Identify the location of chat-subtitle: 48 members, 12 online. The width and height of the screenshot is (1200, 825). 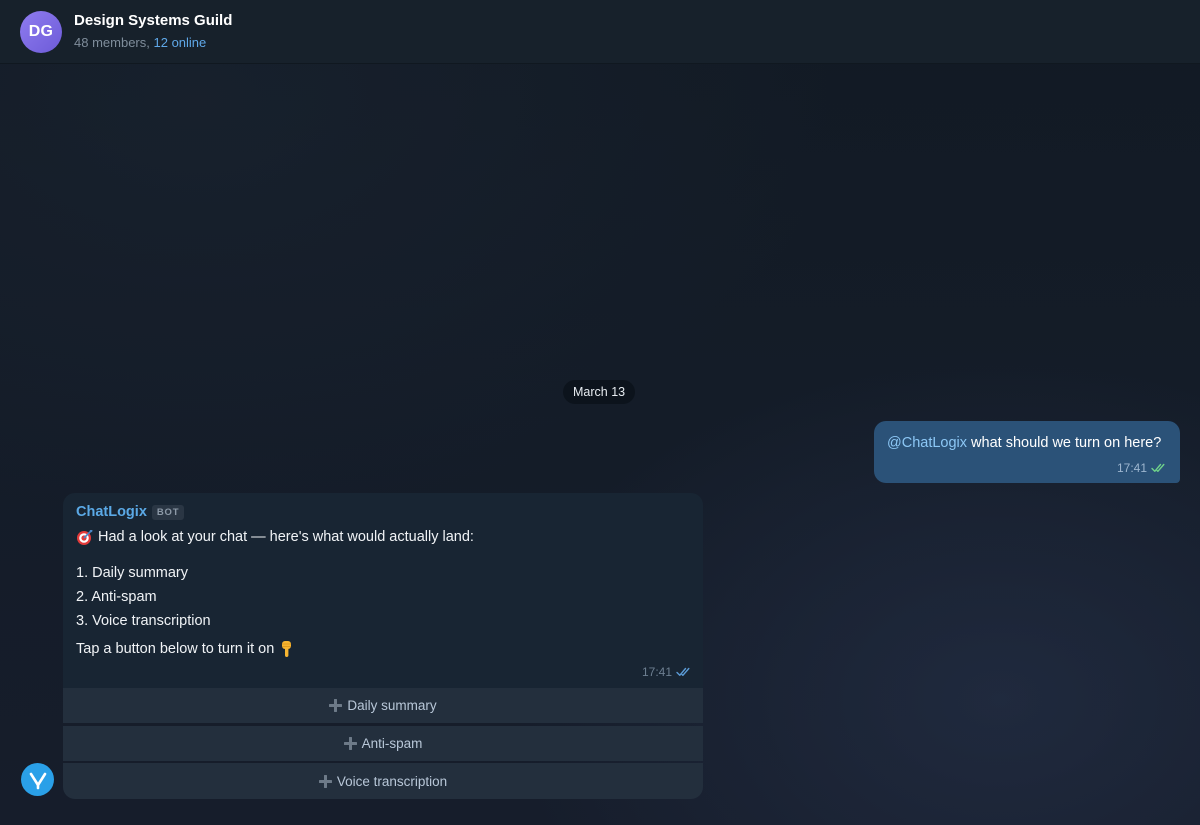
(153, 43).